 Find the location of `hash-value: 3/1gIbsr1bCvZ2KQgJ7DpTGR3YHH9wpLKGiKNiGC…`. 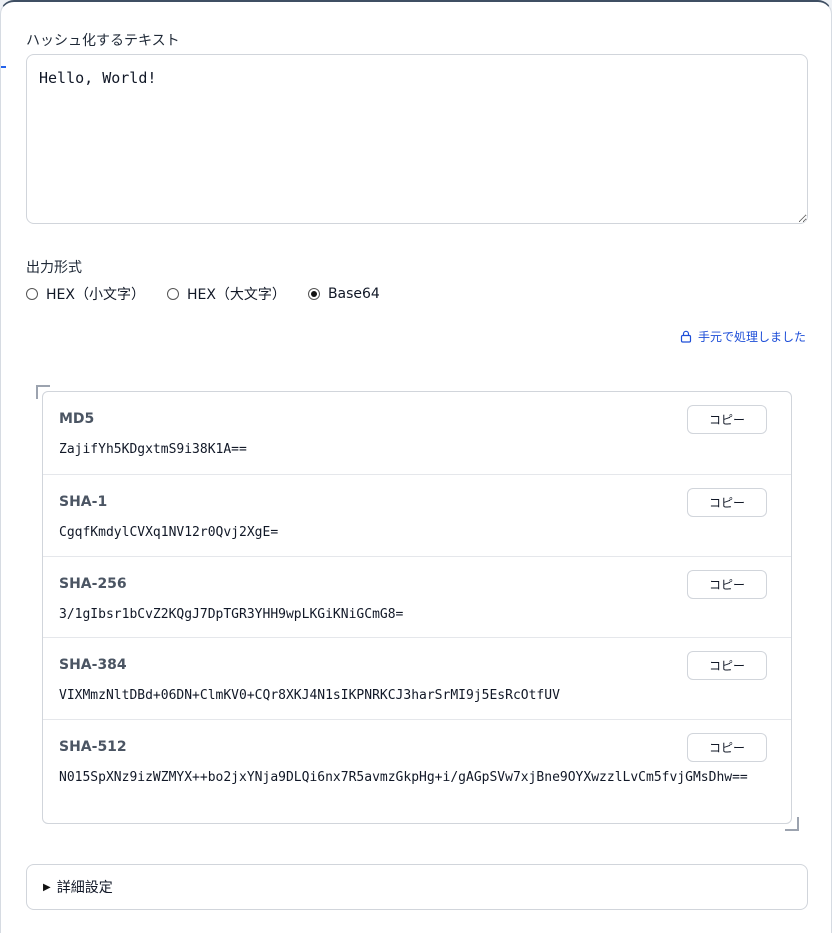

hash-value: 3/1gIbsr1bCvZ2KQgJ7DpTGR3YHH9wpLKGiKNiGC… is located at coordinates (231, 614).